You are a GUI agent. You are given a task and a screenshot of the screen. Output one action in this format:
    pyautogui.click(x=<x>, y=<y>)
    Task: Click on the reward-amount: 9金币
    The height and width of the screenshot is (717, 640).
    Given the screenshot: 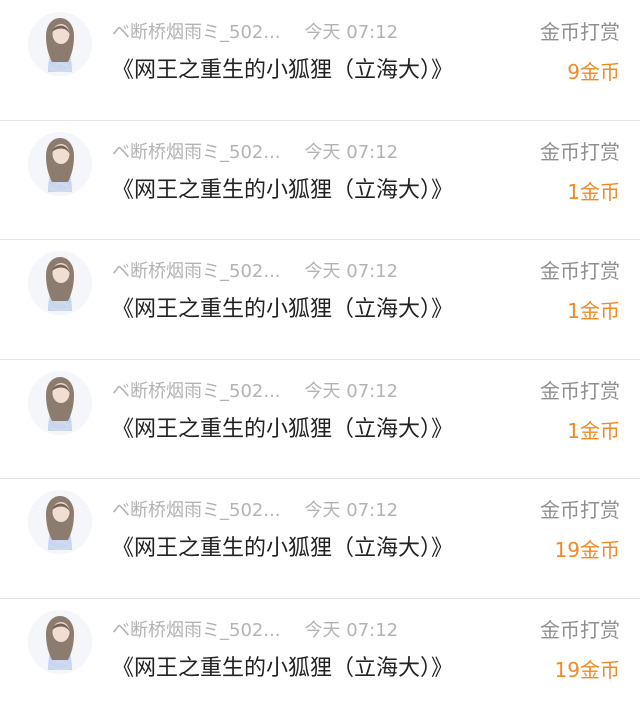 What is the action you would take?
    pyautogui.click(x=593, y=70)
    